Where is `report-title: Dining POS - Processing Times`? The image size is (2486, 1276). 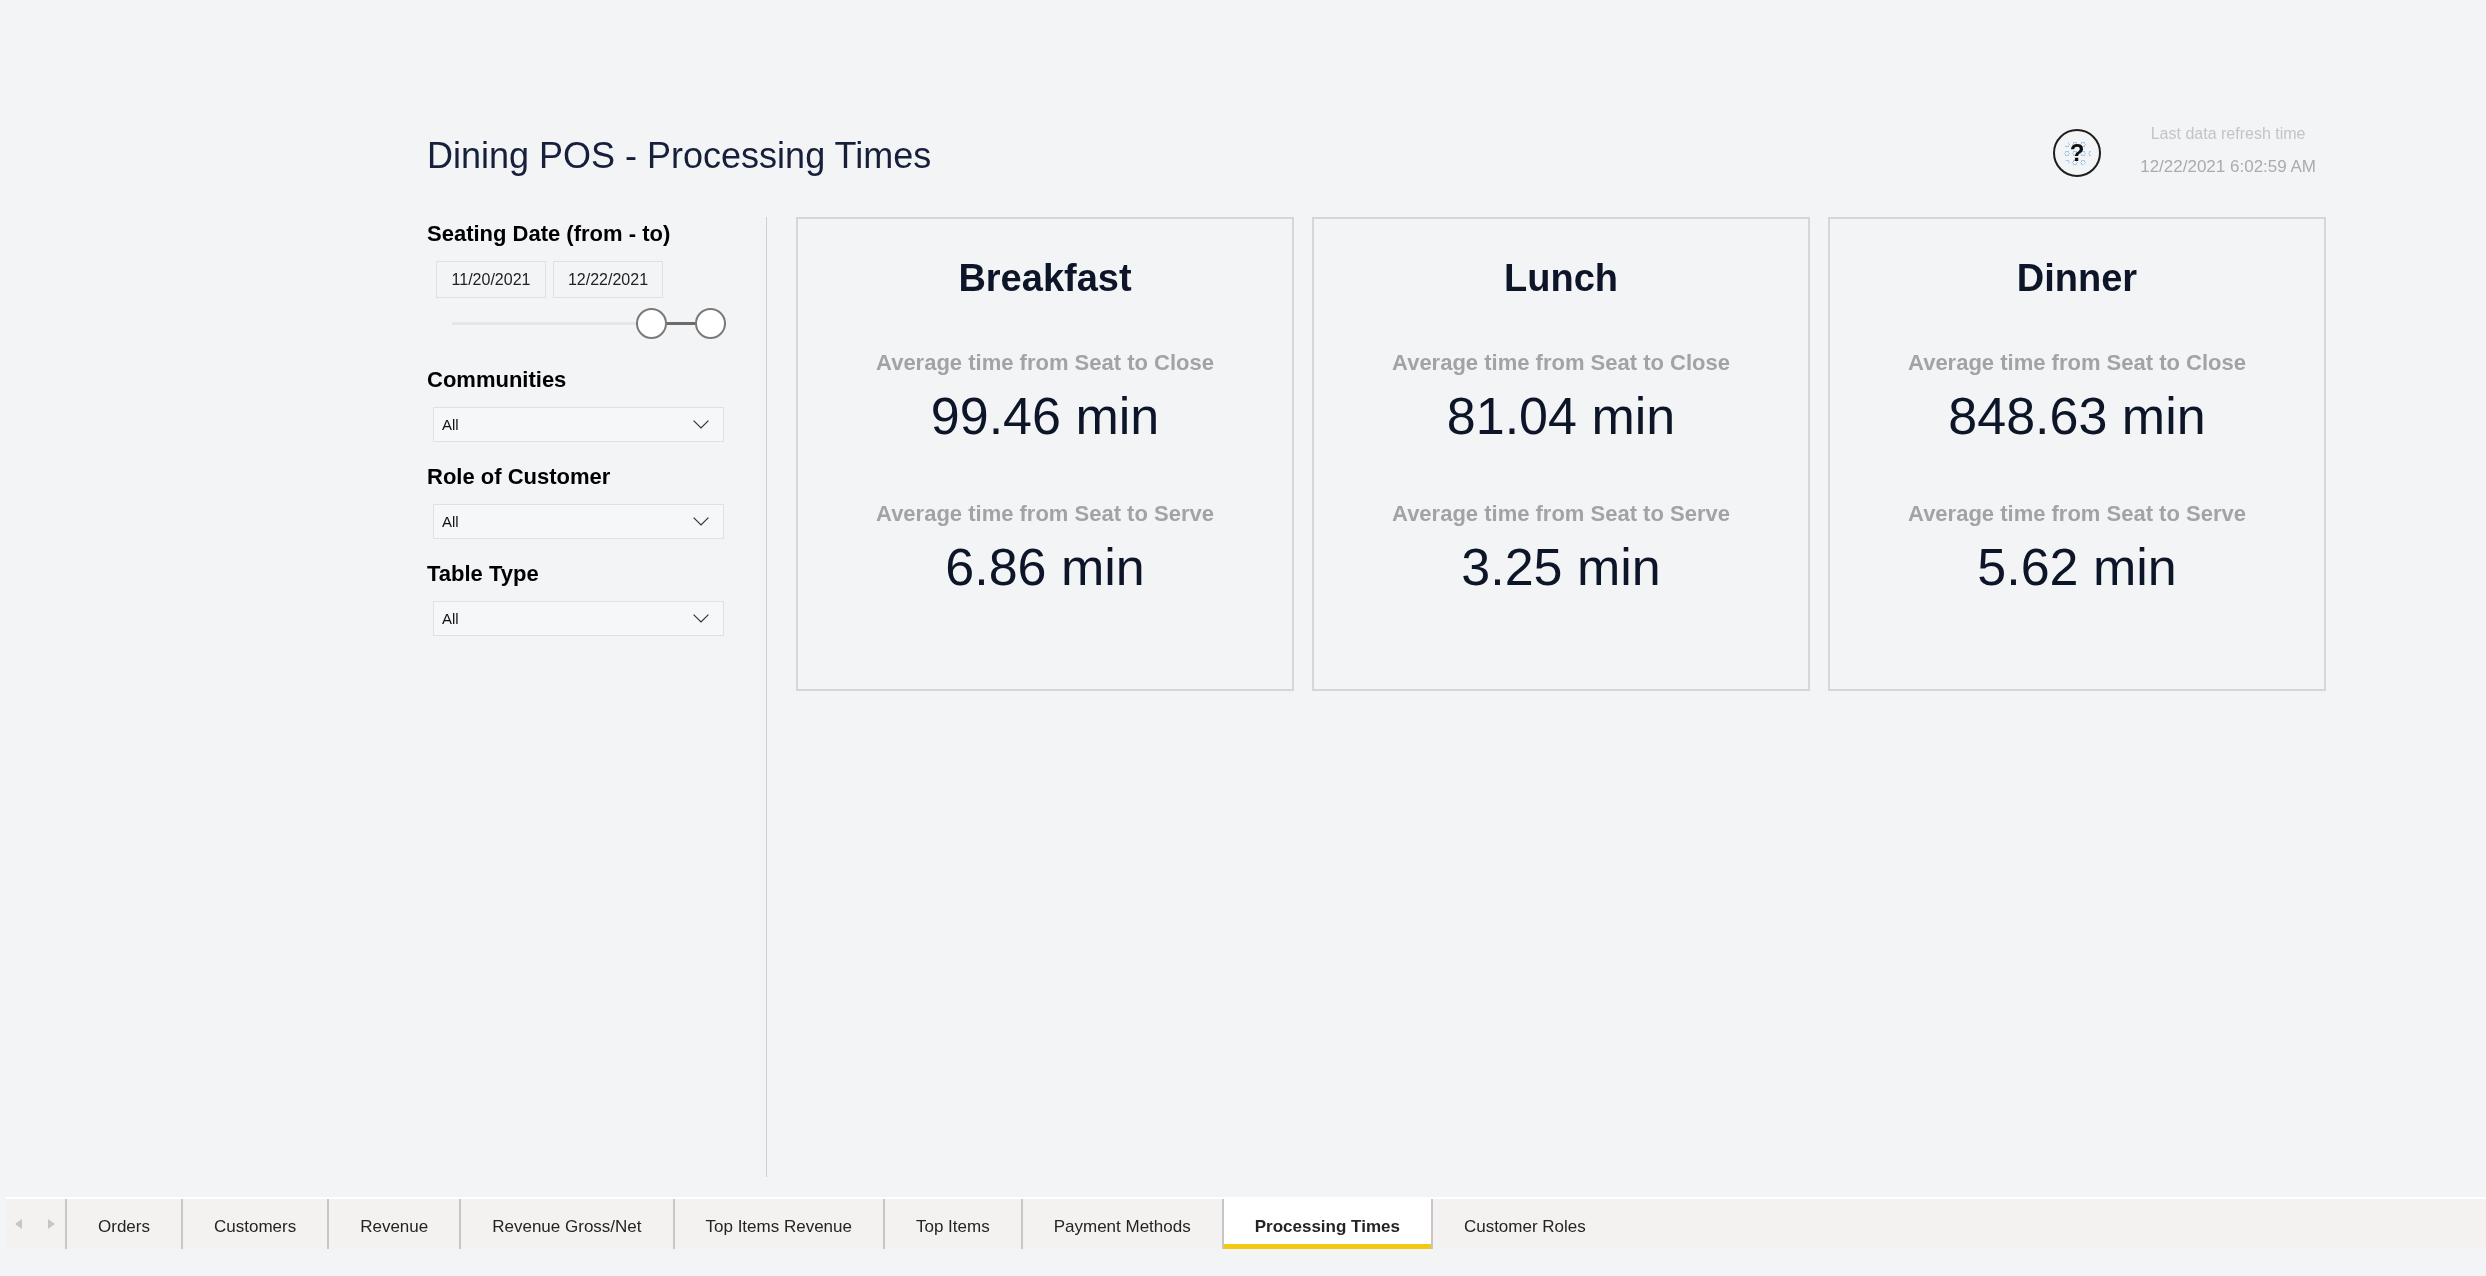
report-title: Dining POS - Processing Times is located at coordinates (679, 156).